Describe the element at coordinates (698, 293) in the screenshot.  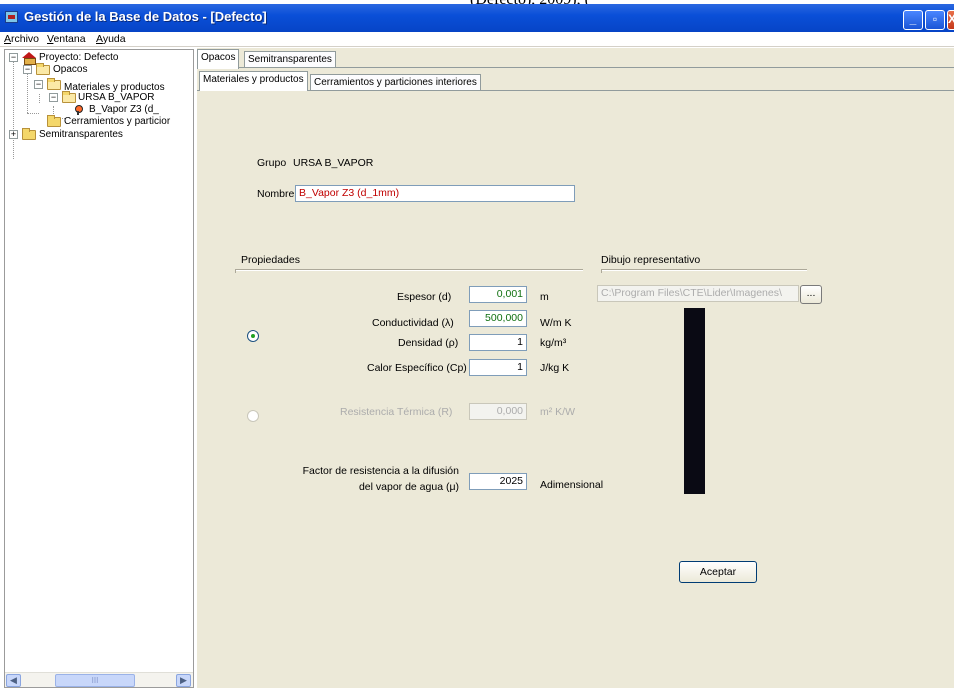
I see `image-path-field: C:\Program Files\CTE\Lider\Imagenes\` at that location.